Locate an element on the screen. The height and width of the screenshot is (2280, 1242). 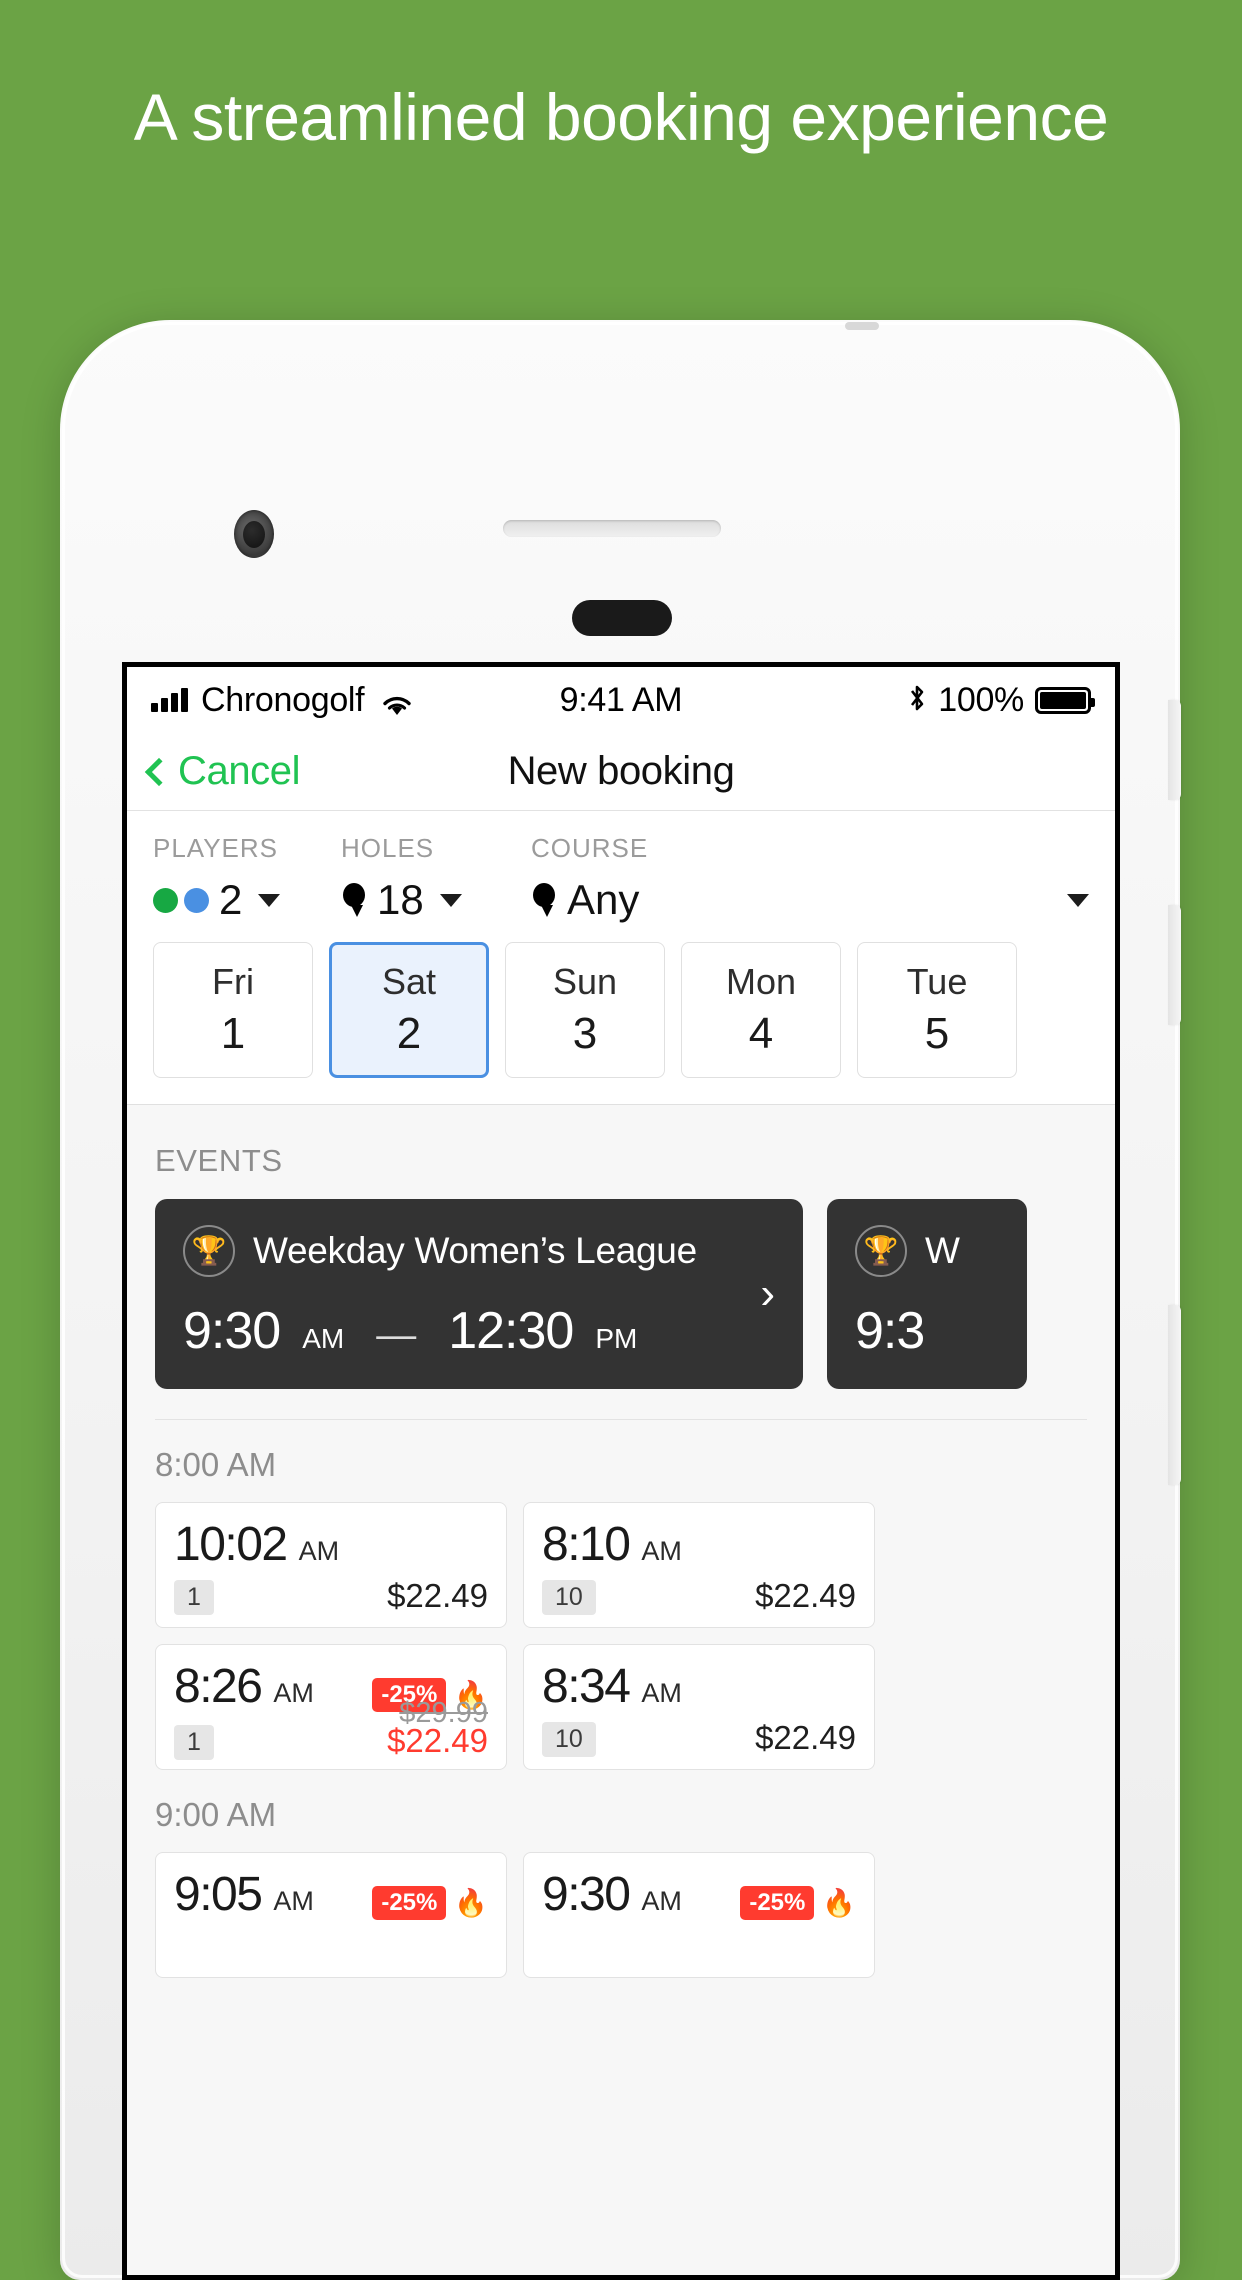
earpiece-speaker is located at coordinates (612, 528).